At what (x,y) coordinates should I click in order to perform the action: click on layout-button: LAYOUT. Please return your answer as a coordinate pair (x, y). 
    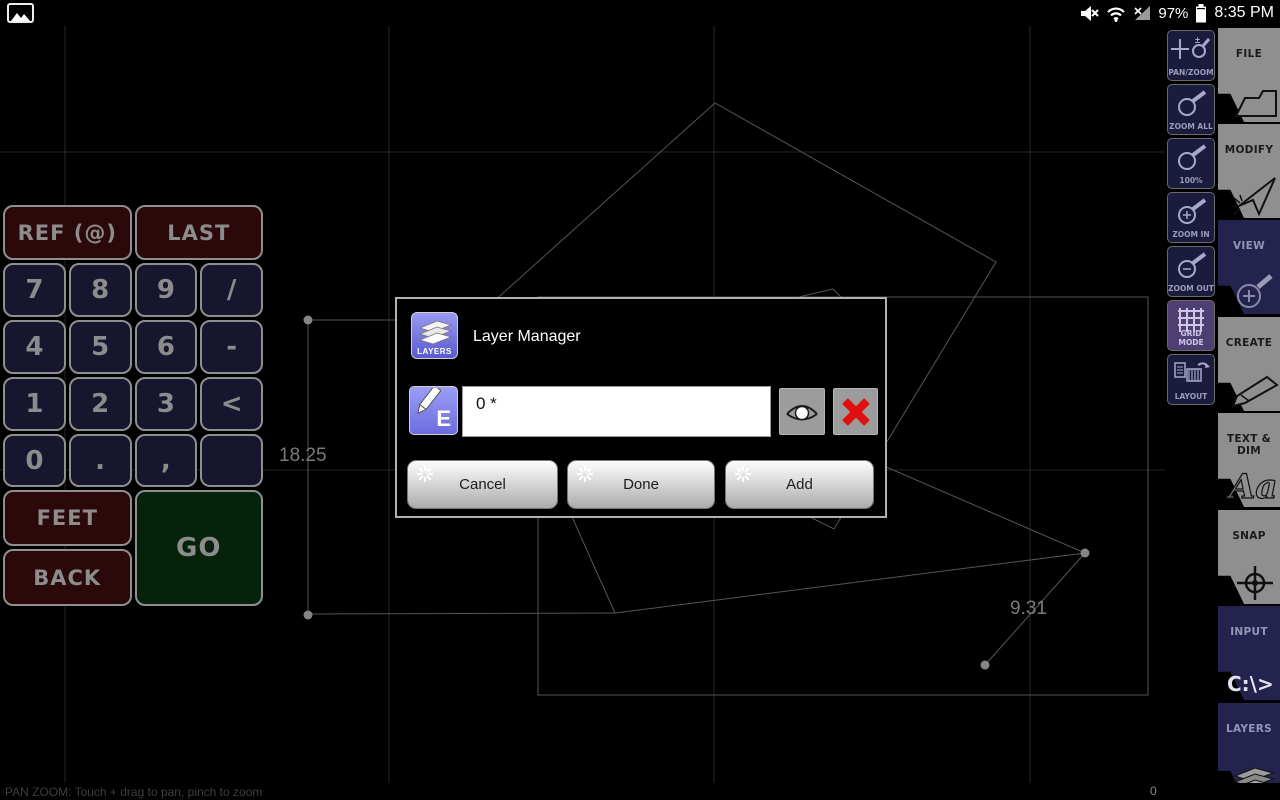
    Looking at the image, I should click on (1191, 379).